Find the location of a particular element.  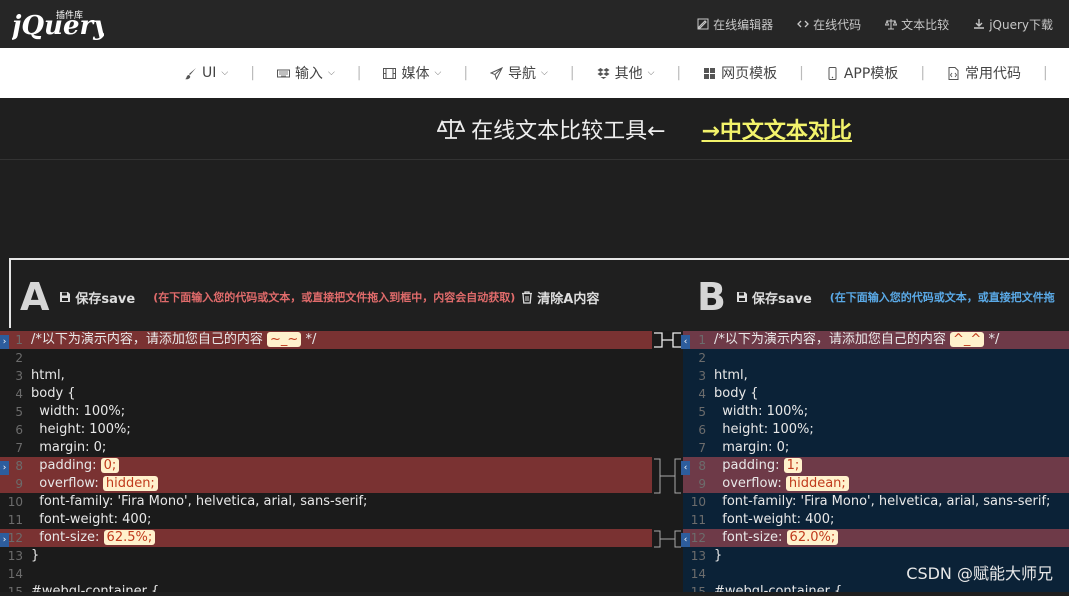

code-text: font-weight: 400; is located at coordinates (341, 520).